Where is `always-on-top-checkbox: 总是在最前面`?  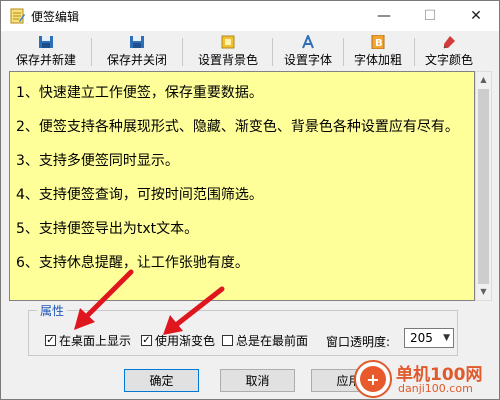
always-on-top-checkbox: 总是在最前面 is located at coordinates (265, 340).